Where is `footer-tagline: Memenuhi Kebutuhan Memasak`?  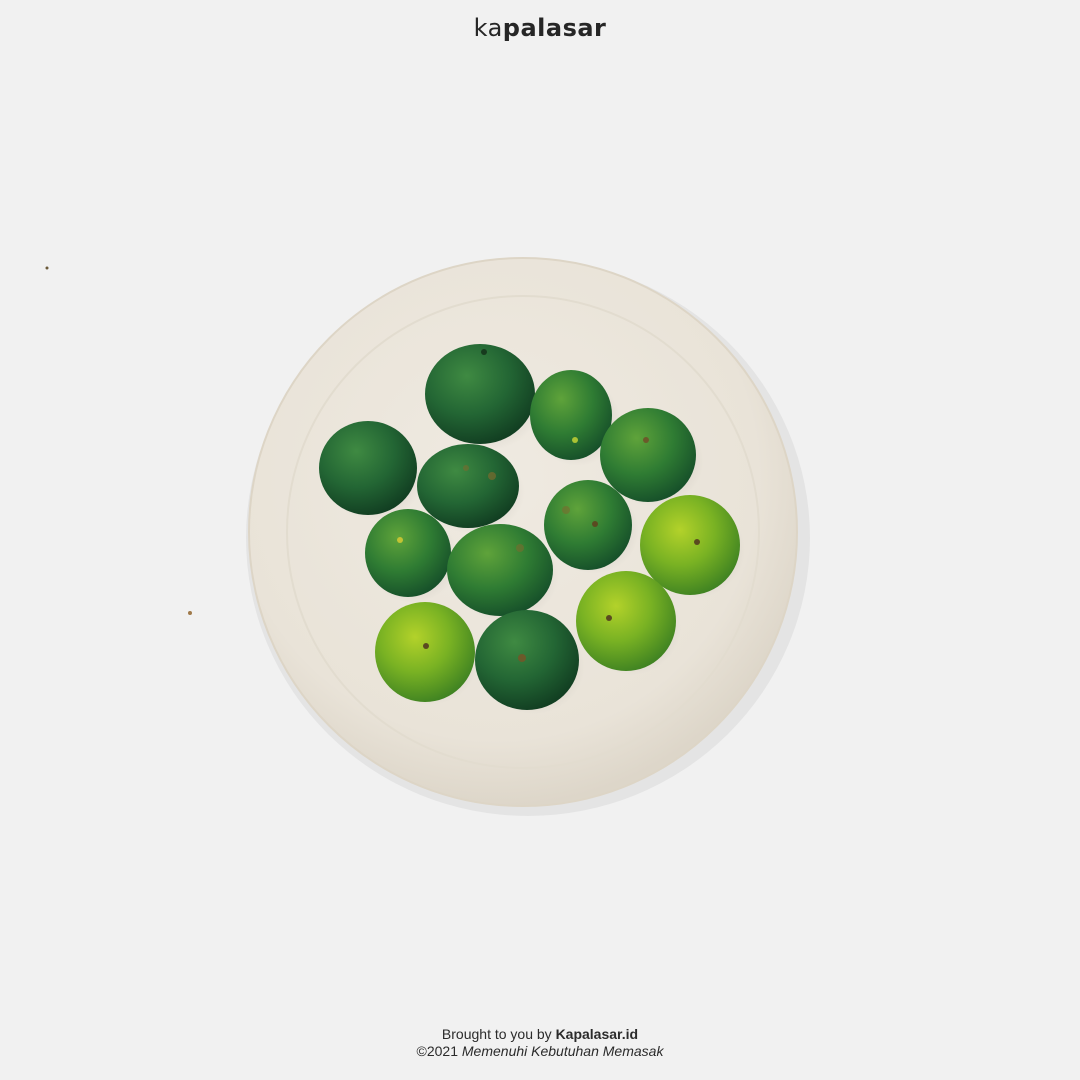 footer-tagline: Memenuhi Kebutuhan Memasak is located at coordinates (562, 1051).